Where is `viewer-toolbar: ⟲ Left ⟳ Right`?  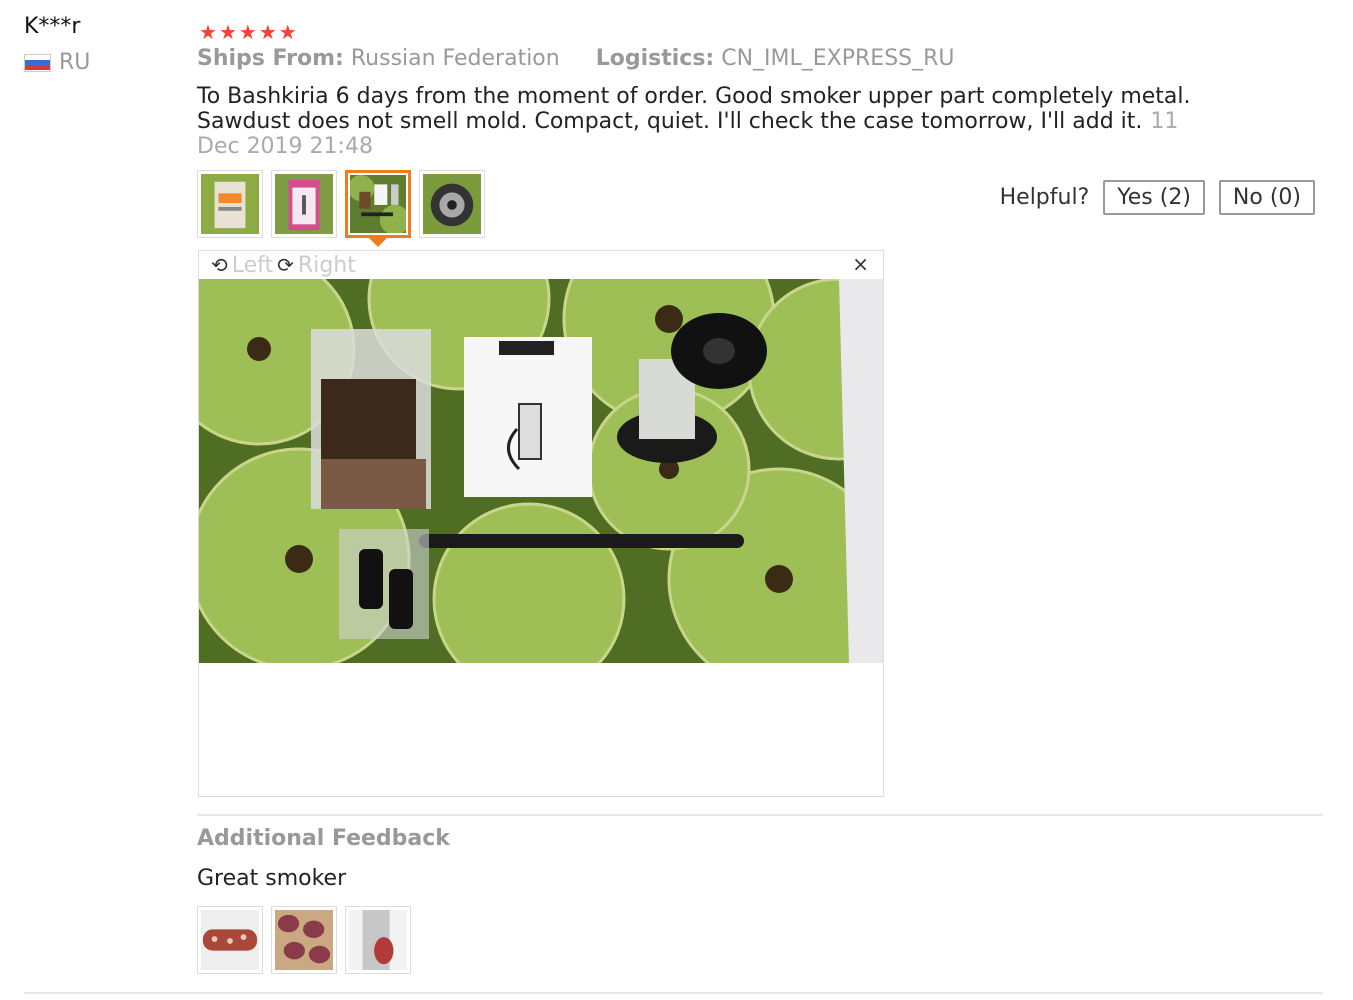
viewer-toolbar: ⟲ Left ⟳ Right is located at coordinates (283, 265).